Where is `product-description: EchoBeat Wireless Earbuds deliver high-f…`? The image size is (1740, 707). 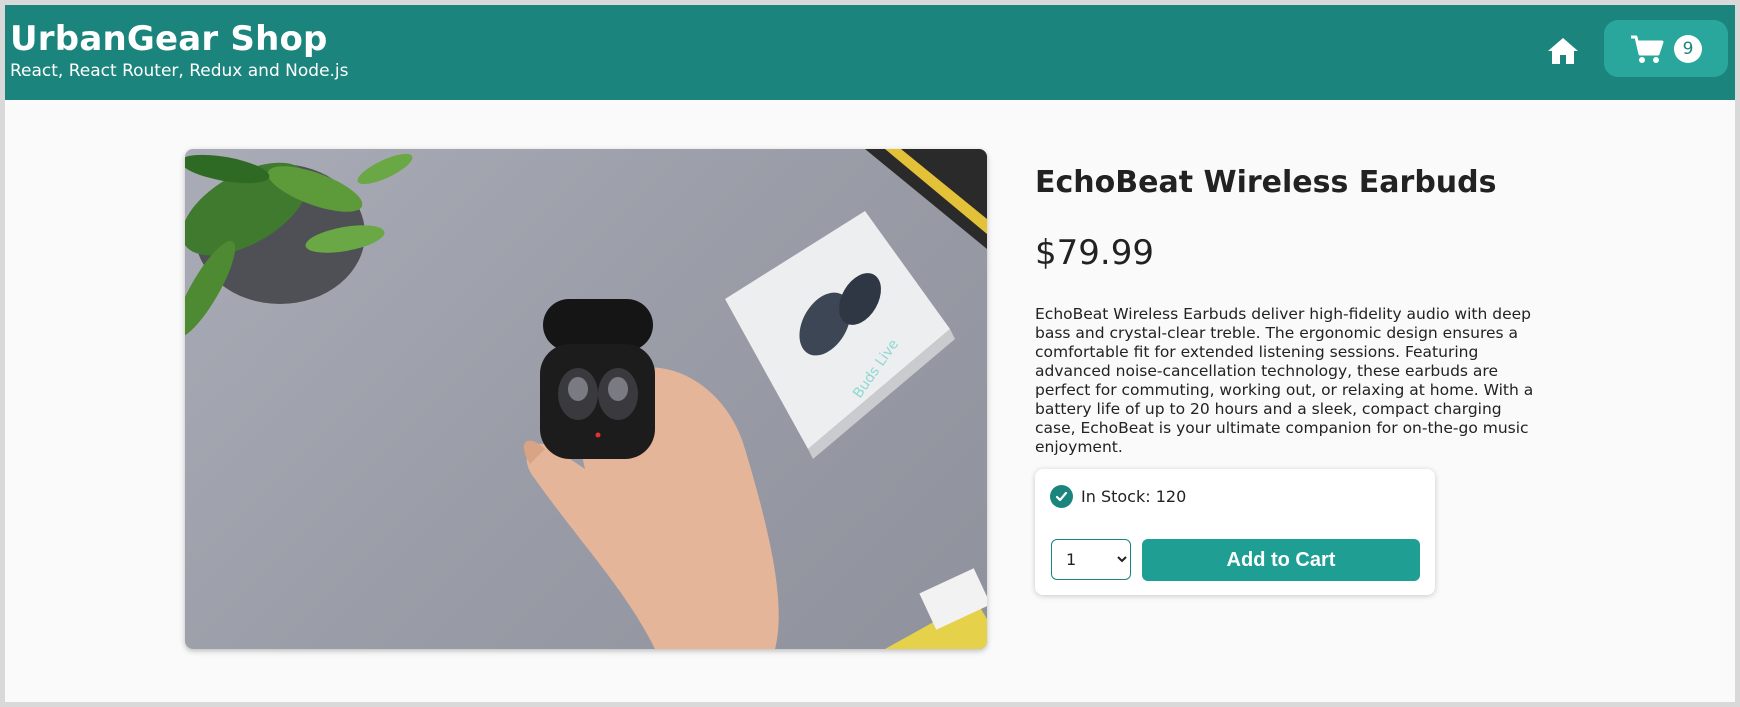 product-description: EchoBeat Wireless Earbuds deliver high-f… is located at coordinates (1284, 380).